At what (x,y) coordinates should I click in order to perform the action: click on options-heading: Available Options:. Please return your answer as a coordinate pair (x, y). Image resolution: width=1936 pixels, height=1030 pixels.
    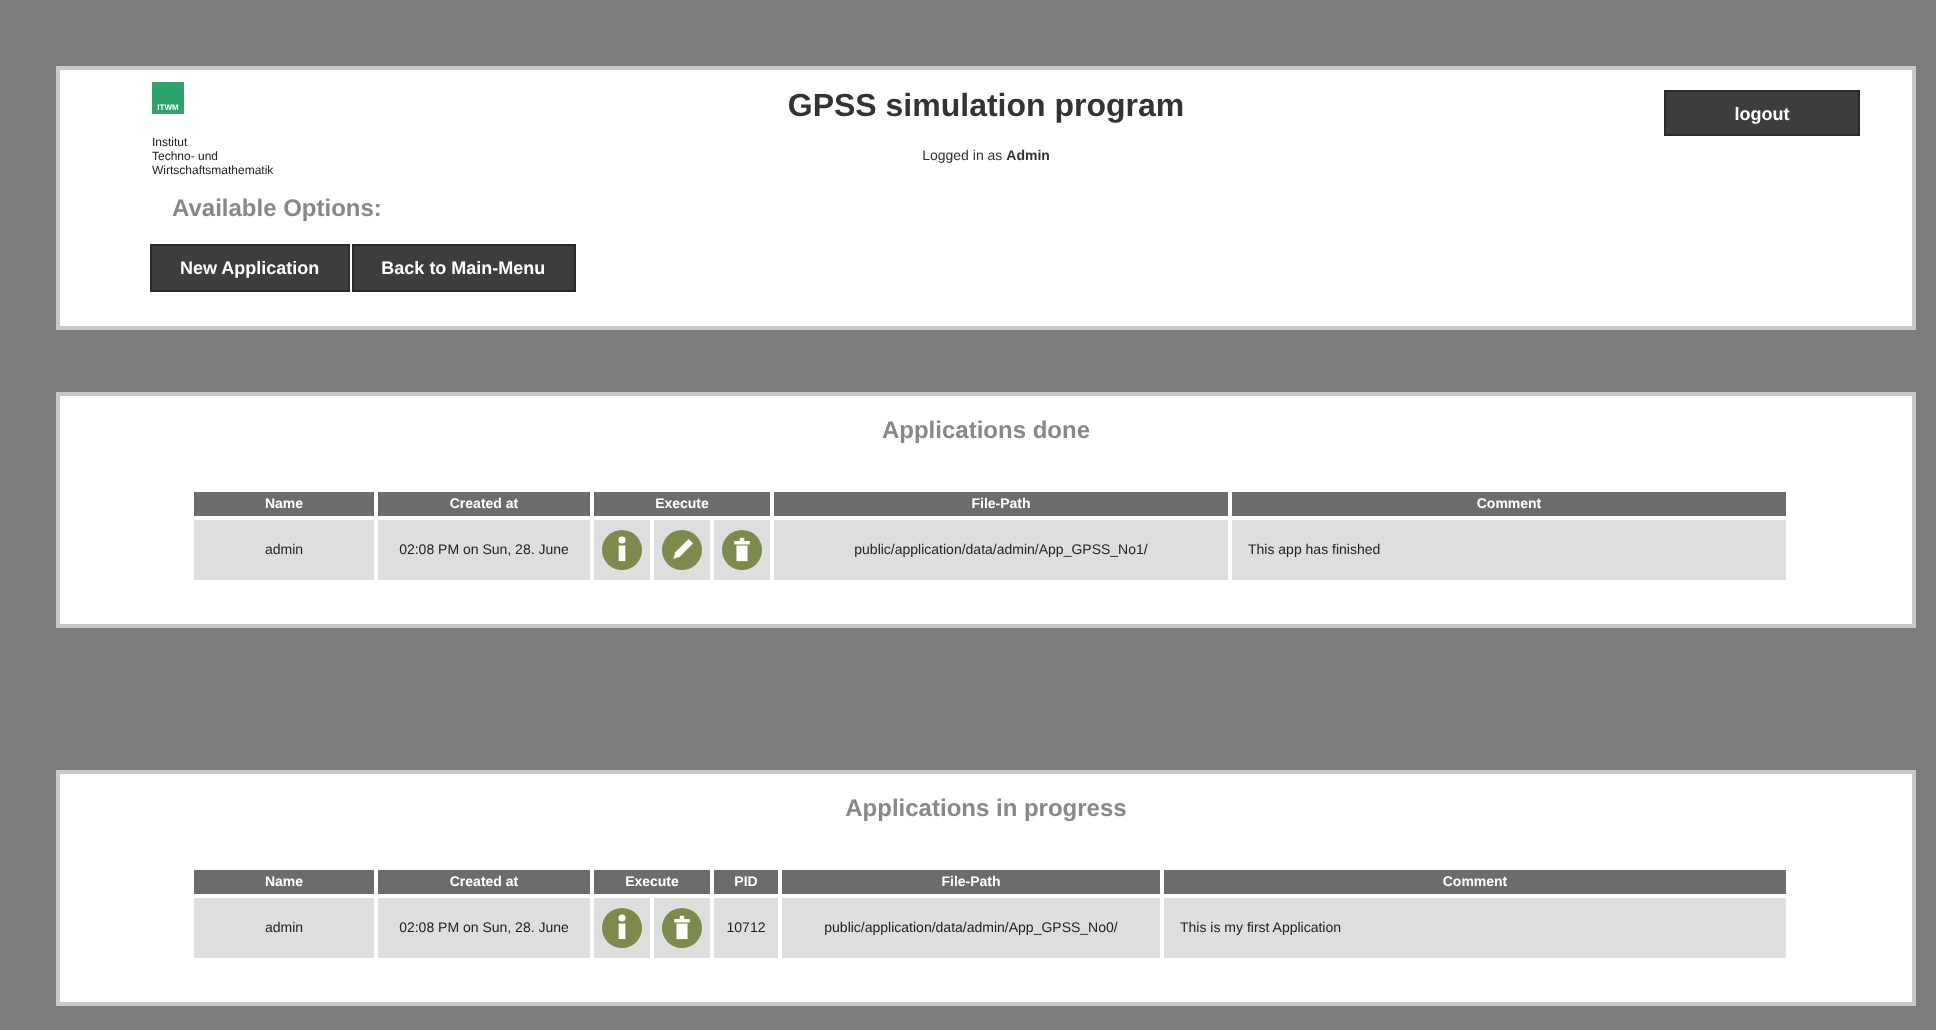
    Looking at the image, I should click on (277, 208).